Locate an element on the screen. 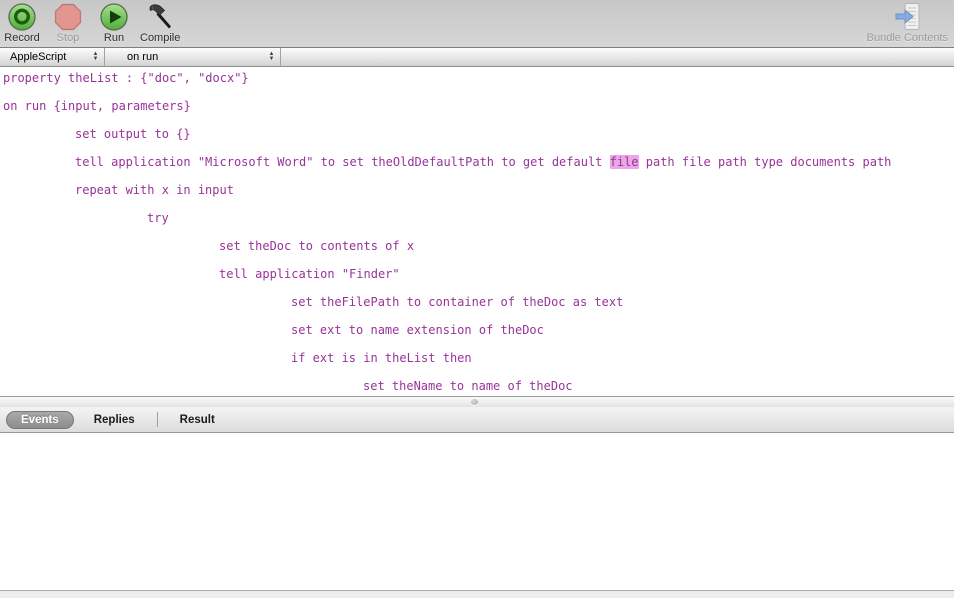  handler-popup-value: on run is located at coordinates (143, 57).